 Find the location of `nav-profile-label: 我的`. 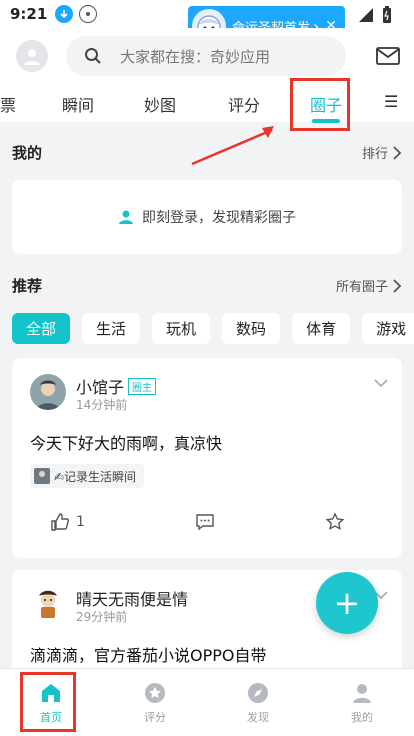

nav-profile-label: 我的 is located at coordinates (362, 717).